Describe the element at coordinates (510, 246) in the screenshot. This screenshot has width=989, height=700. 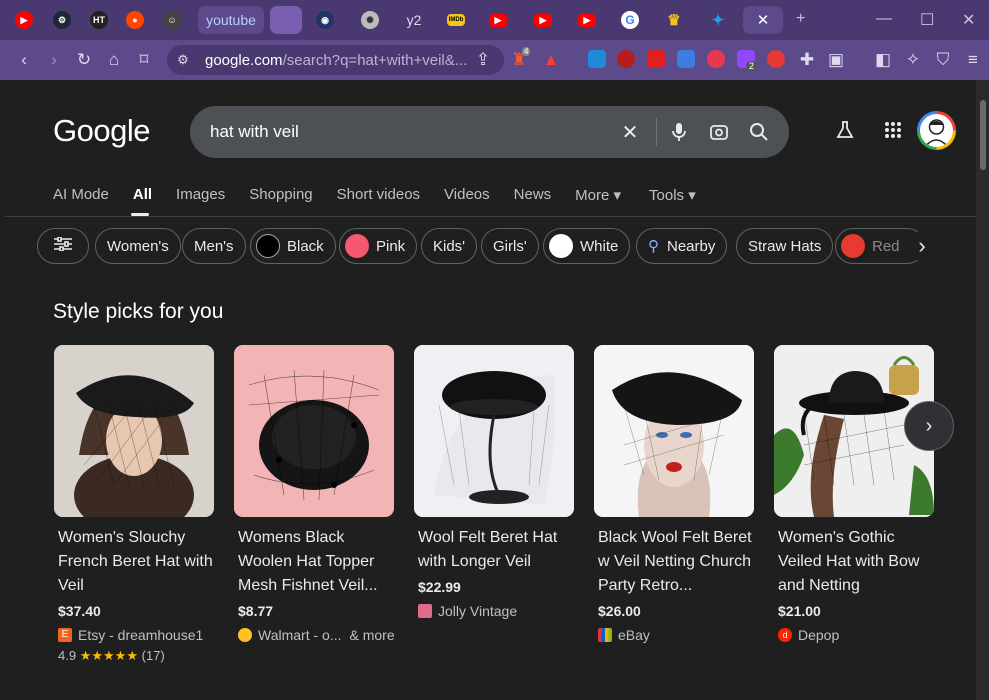
I see `chip-girls: Girls'` at that location.